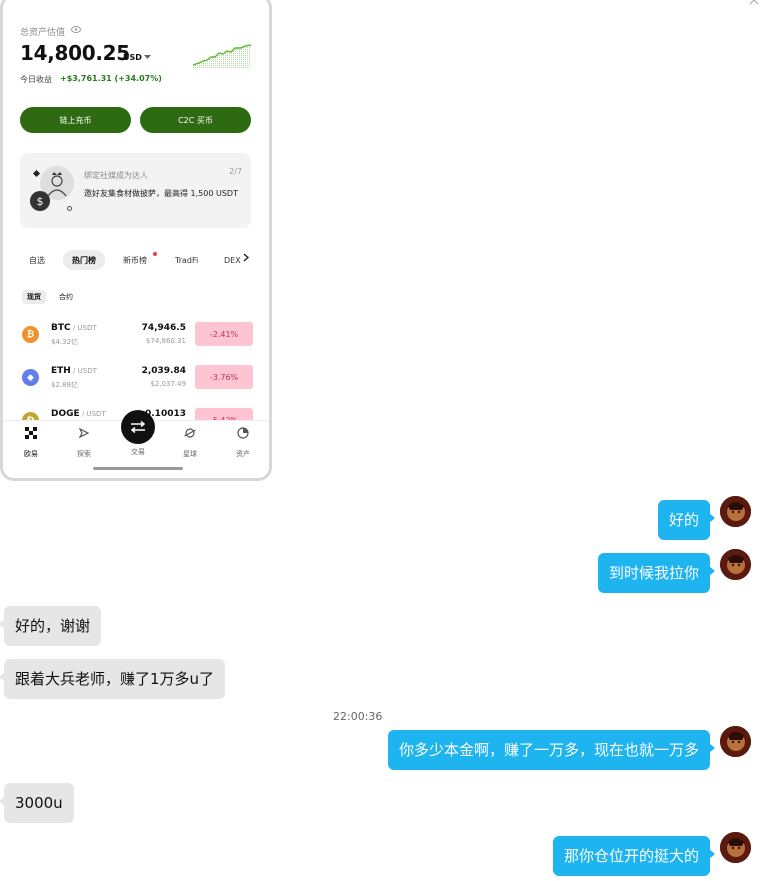 This screenshot has width=762, height=881. I want to click on market-tabs: 自选 热门榜 新币榜 TradFi DEX, so click(140, 260).